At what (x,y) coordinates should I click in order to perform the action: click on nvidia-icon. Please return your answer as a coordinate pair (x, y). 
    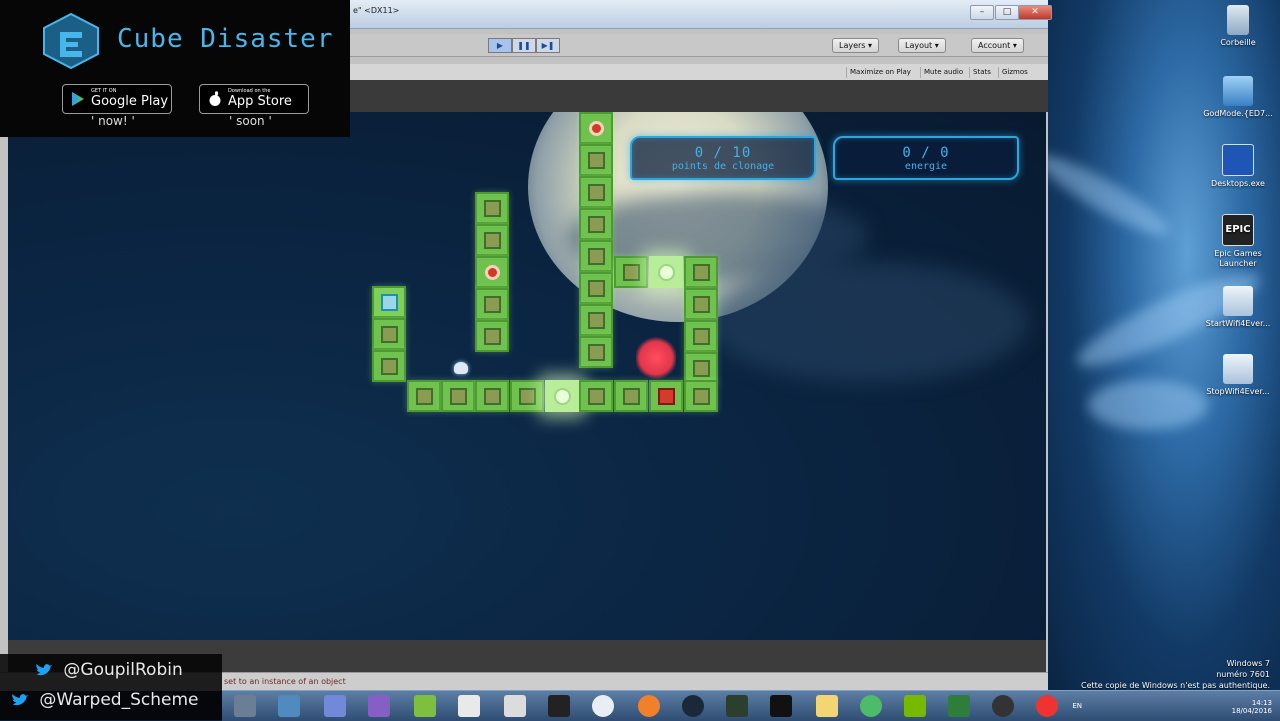
    Looking at the image, I should click on (915, 706).